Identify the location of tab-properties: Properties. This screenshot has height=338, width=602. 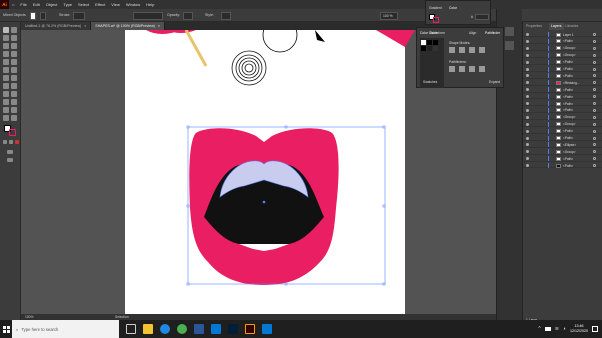
(534, 26).